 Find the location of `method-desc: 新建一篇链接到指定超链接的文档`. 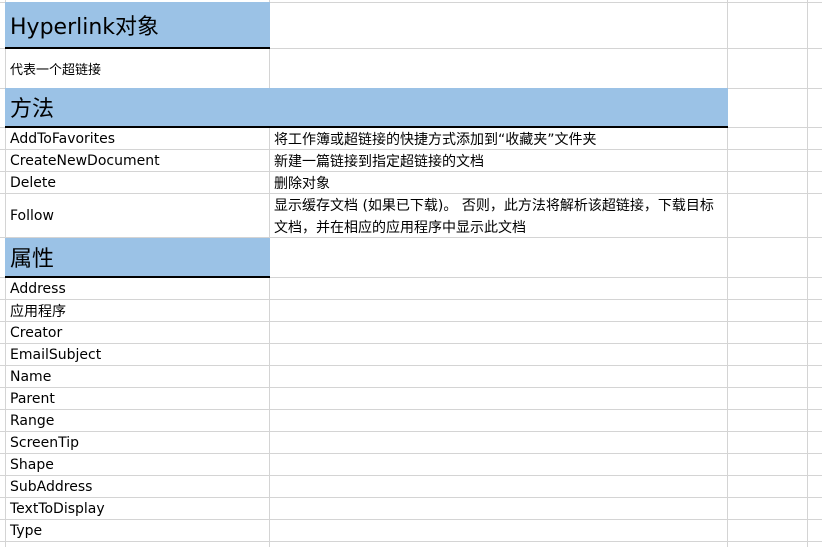

method-desc: 新建一篇链接到指定超链接的文档 is located at coordinates (379, 161).